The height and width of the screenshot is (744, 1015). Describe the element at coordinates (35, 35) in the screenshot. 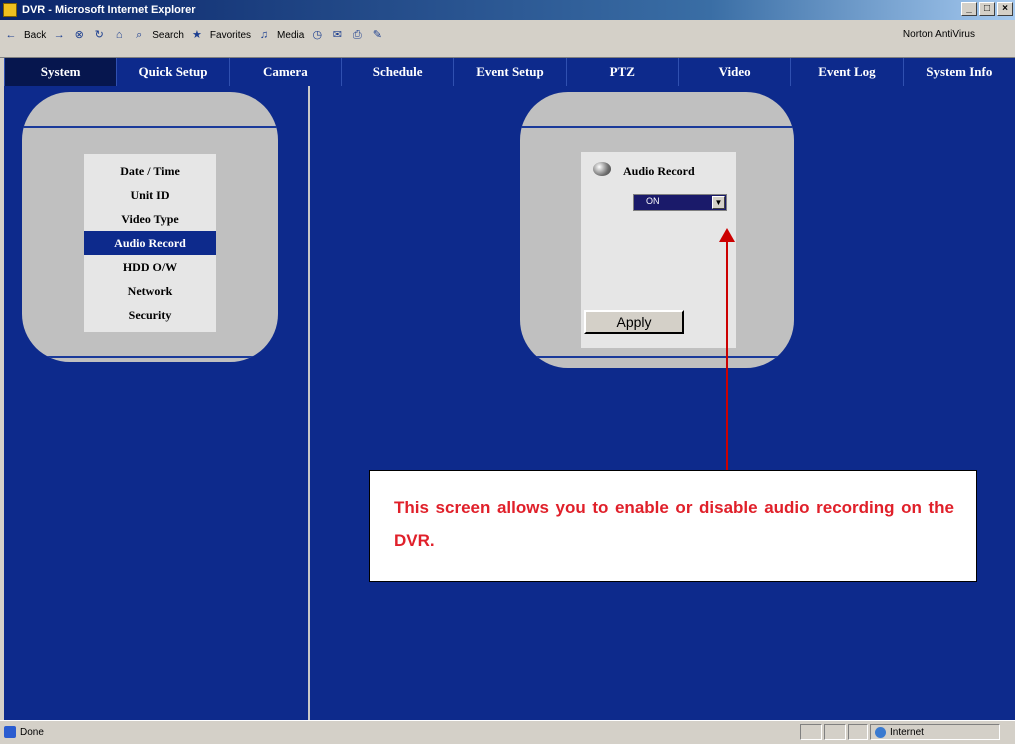

I see `back-button: Back` at that location.